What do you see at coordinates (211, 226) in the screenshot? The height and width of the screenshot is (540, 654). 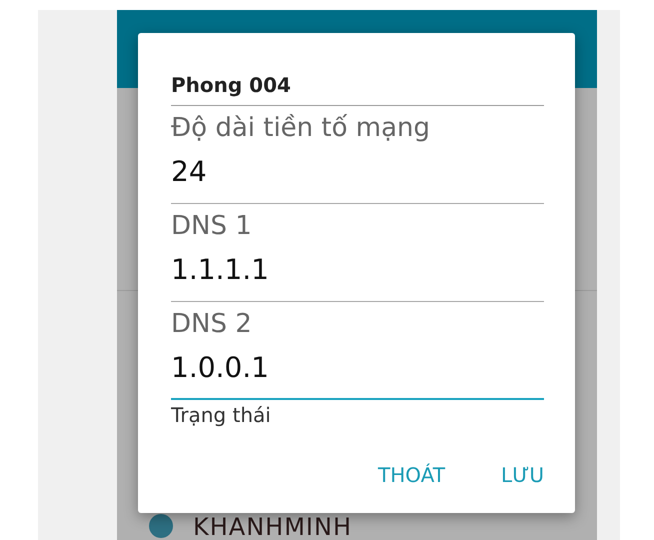 I see `field-label: DNS 1` at bounding box center [211, 226].